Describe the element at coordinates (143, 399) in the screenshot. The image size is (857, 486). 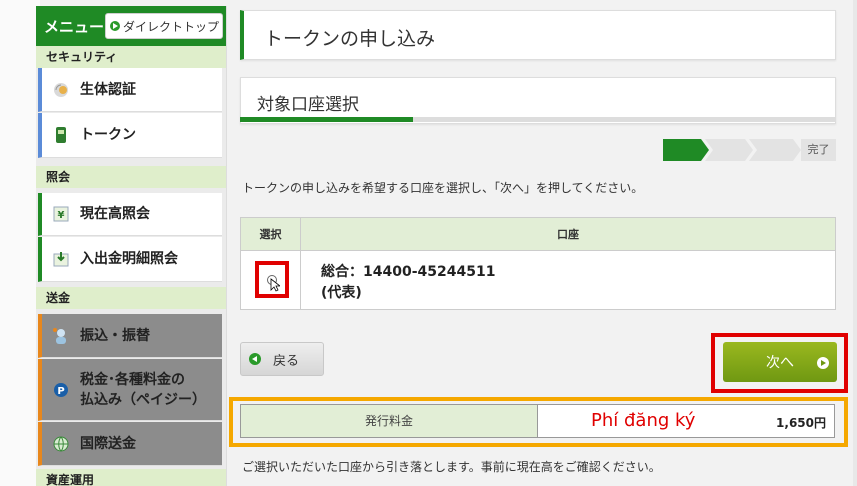
I see `sidebar-item-label-line2: 払込み（ペイジー）` at that location.